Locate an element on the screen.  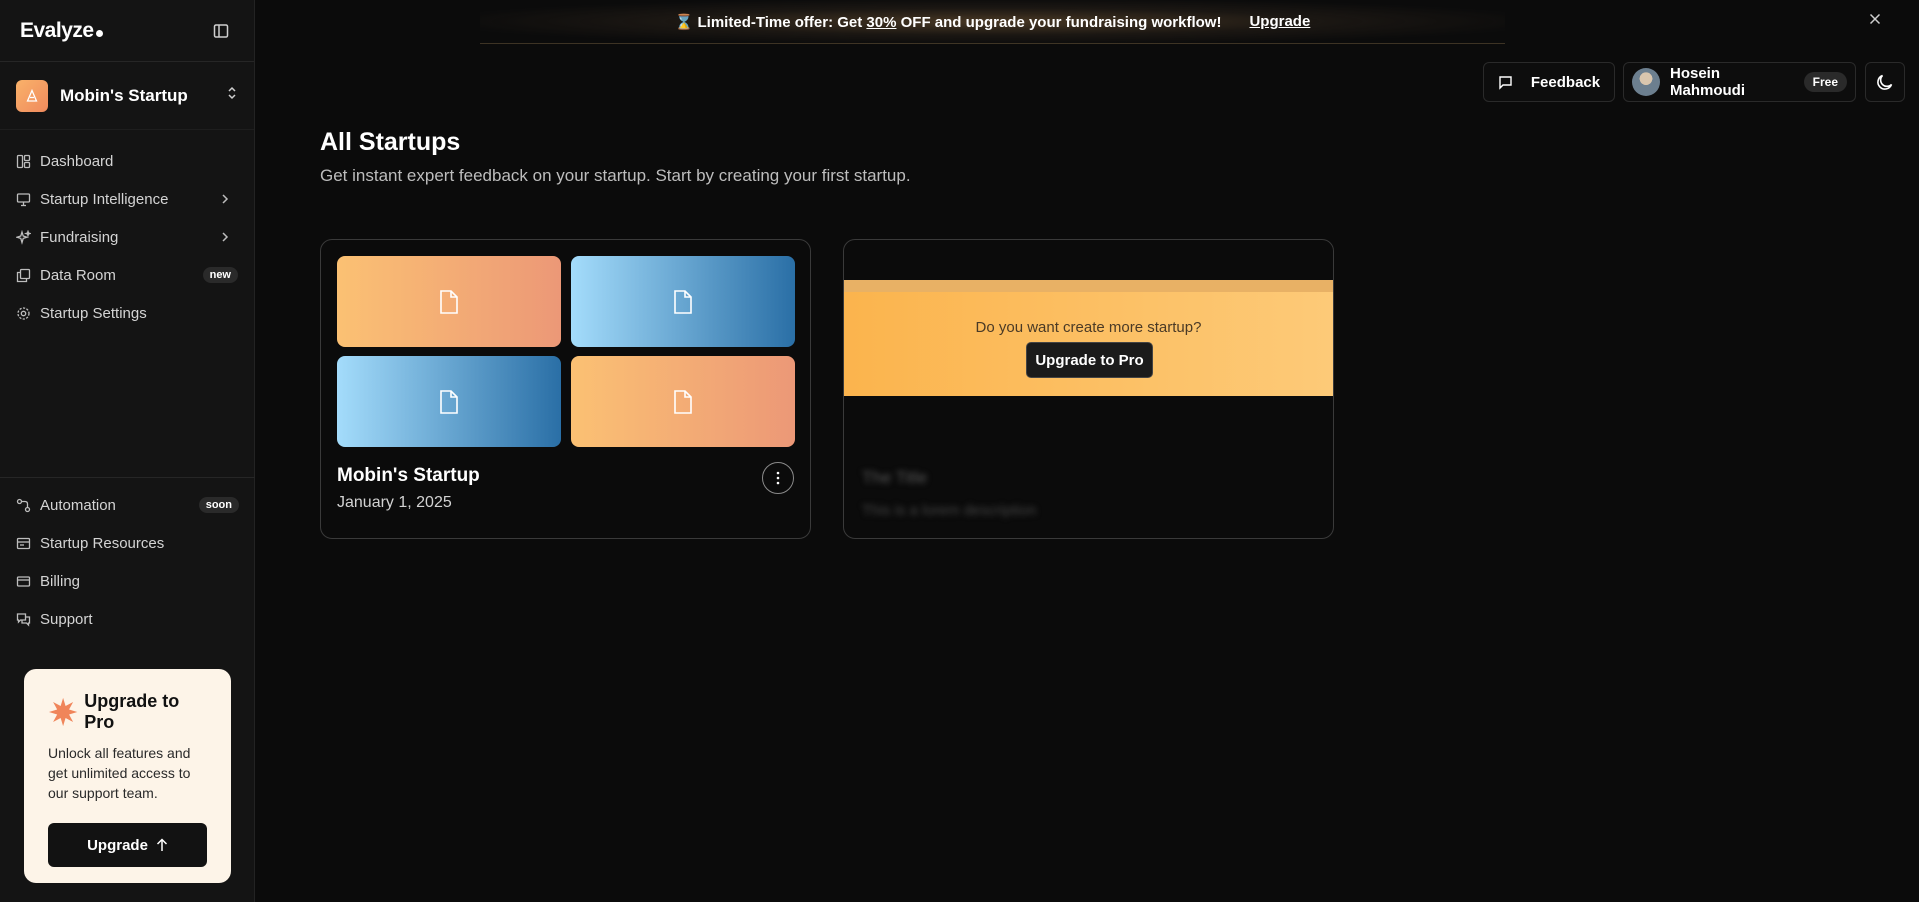
sidebar-item-label: Fundraising is located at coordinates (79, 237).